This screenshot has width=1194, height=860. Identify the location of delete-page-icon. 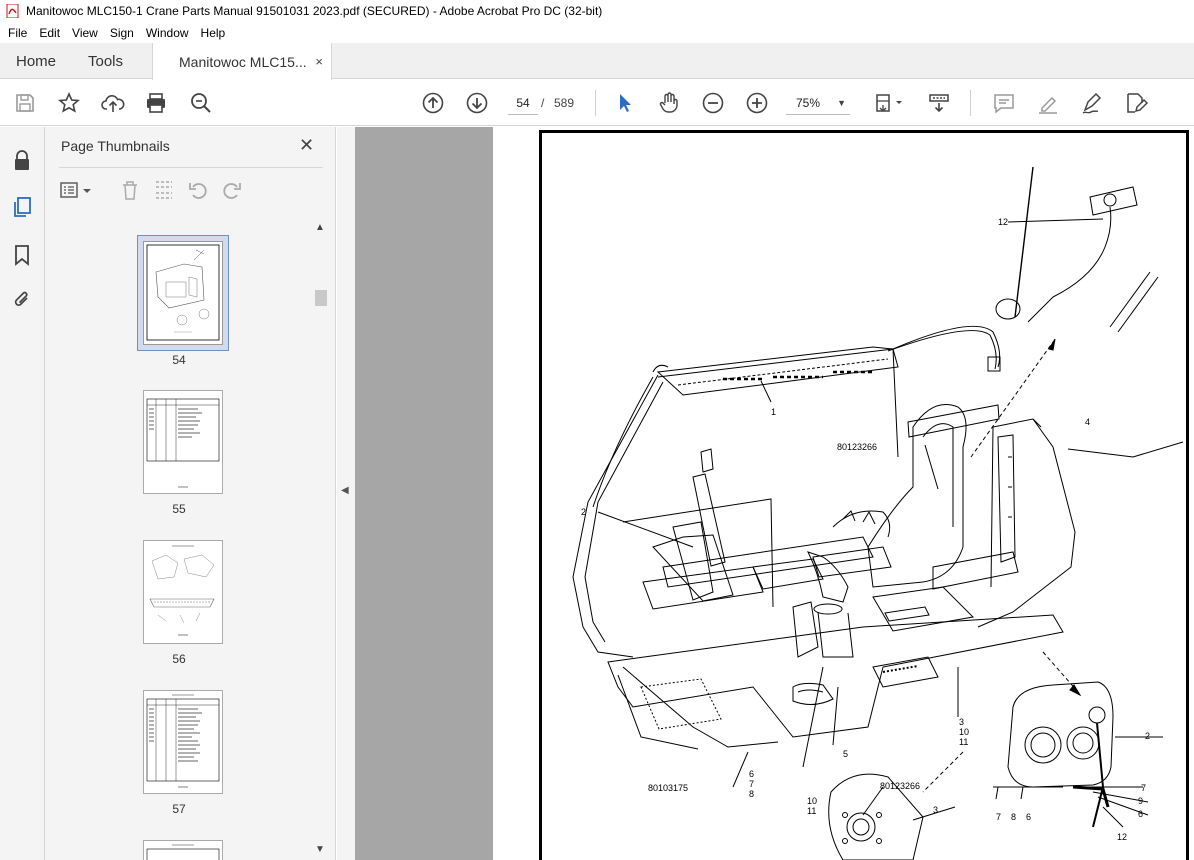
(130, 190).